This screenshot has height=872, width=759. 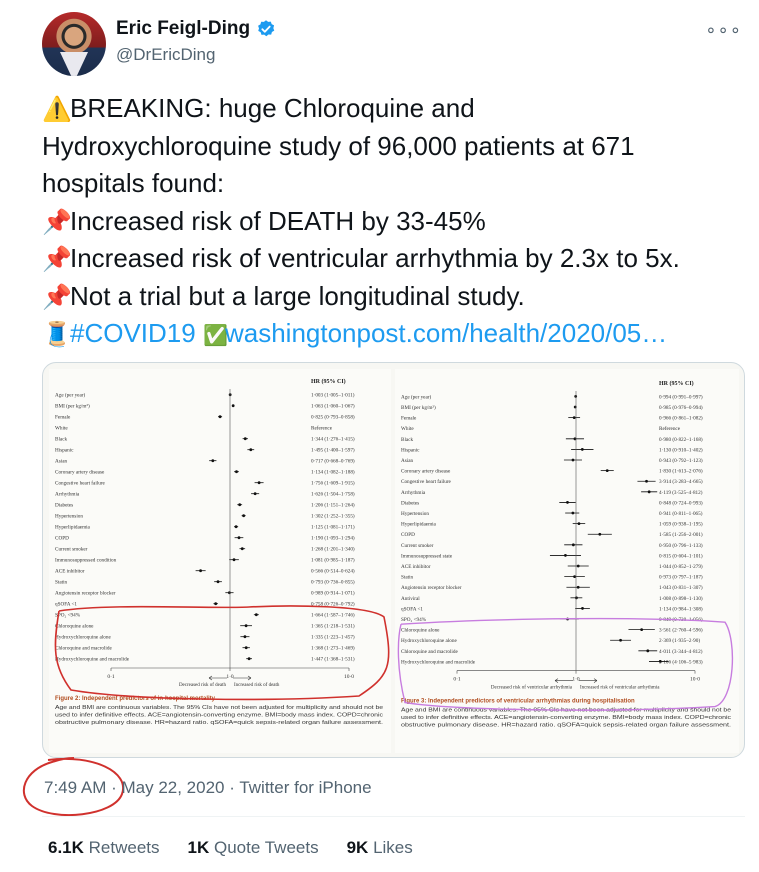 What do you see at coordinates (681, 492) in the screenshot?
I see `row-hr-value: 4·119 (3·525–4·812)` at bounding box center [681, 492].